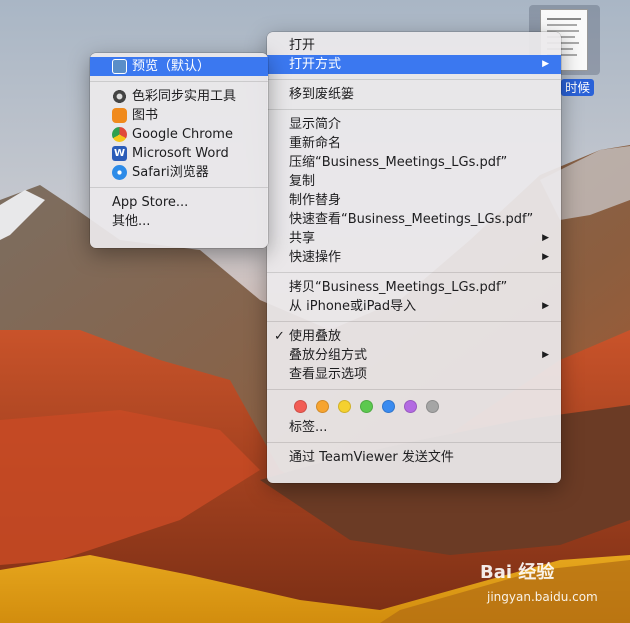  Describe the element at coordinates (414, 45) in the screenshot. I see `menu-item-open: 打开` at that location.